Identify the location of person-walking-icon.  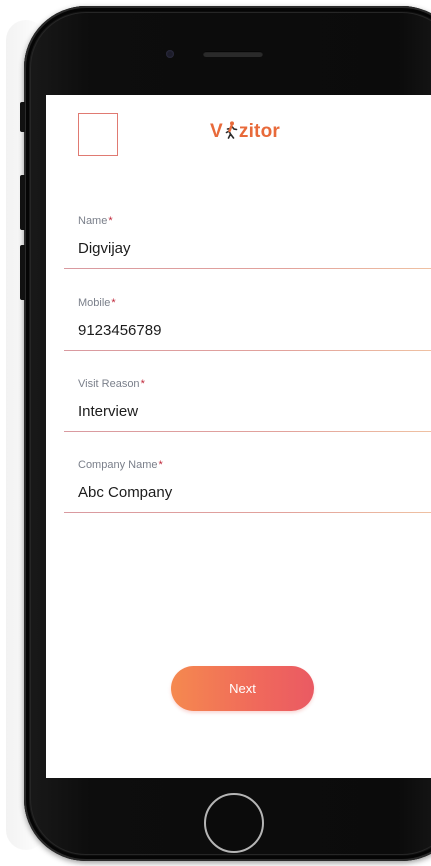
(231, 133).